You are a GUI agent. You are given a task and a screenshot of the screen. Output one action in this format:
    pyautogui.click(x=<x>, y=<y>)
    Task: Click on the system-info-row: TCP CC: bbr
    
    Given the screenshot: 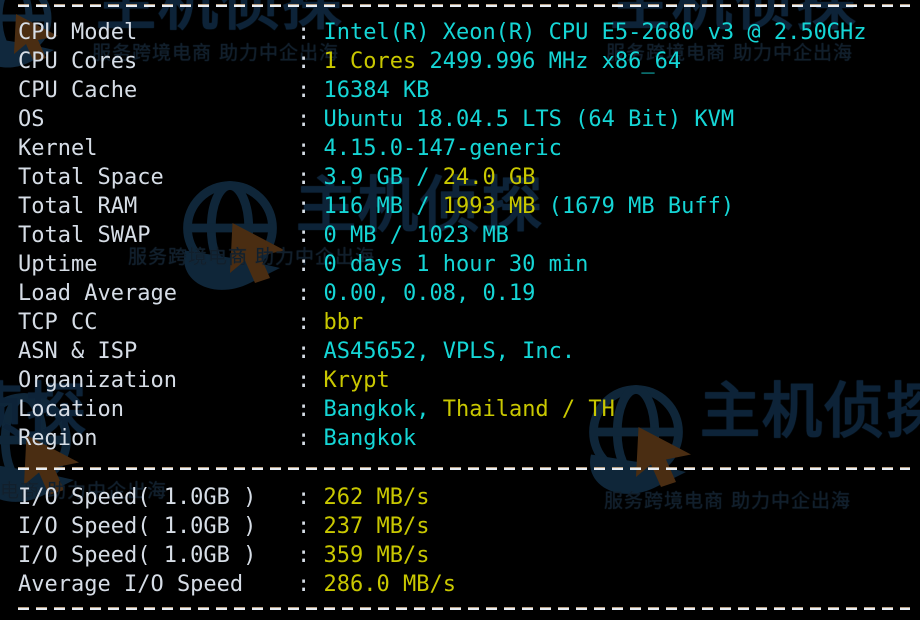 What is the action you would take?
    pyautogui.click(x=190, y=322)
    